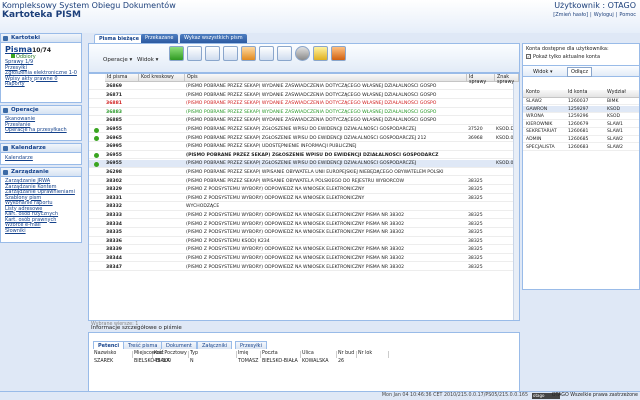 The image size is (640, 400). Describe the element at coordinates (230, 53) in the screenshot. I see `print-icon` at that location.